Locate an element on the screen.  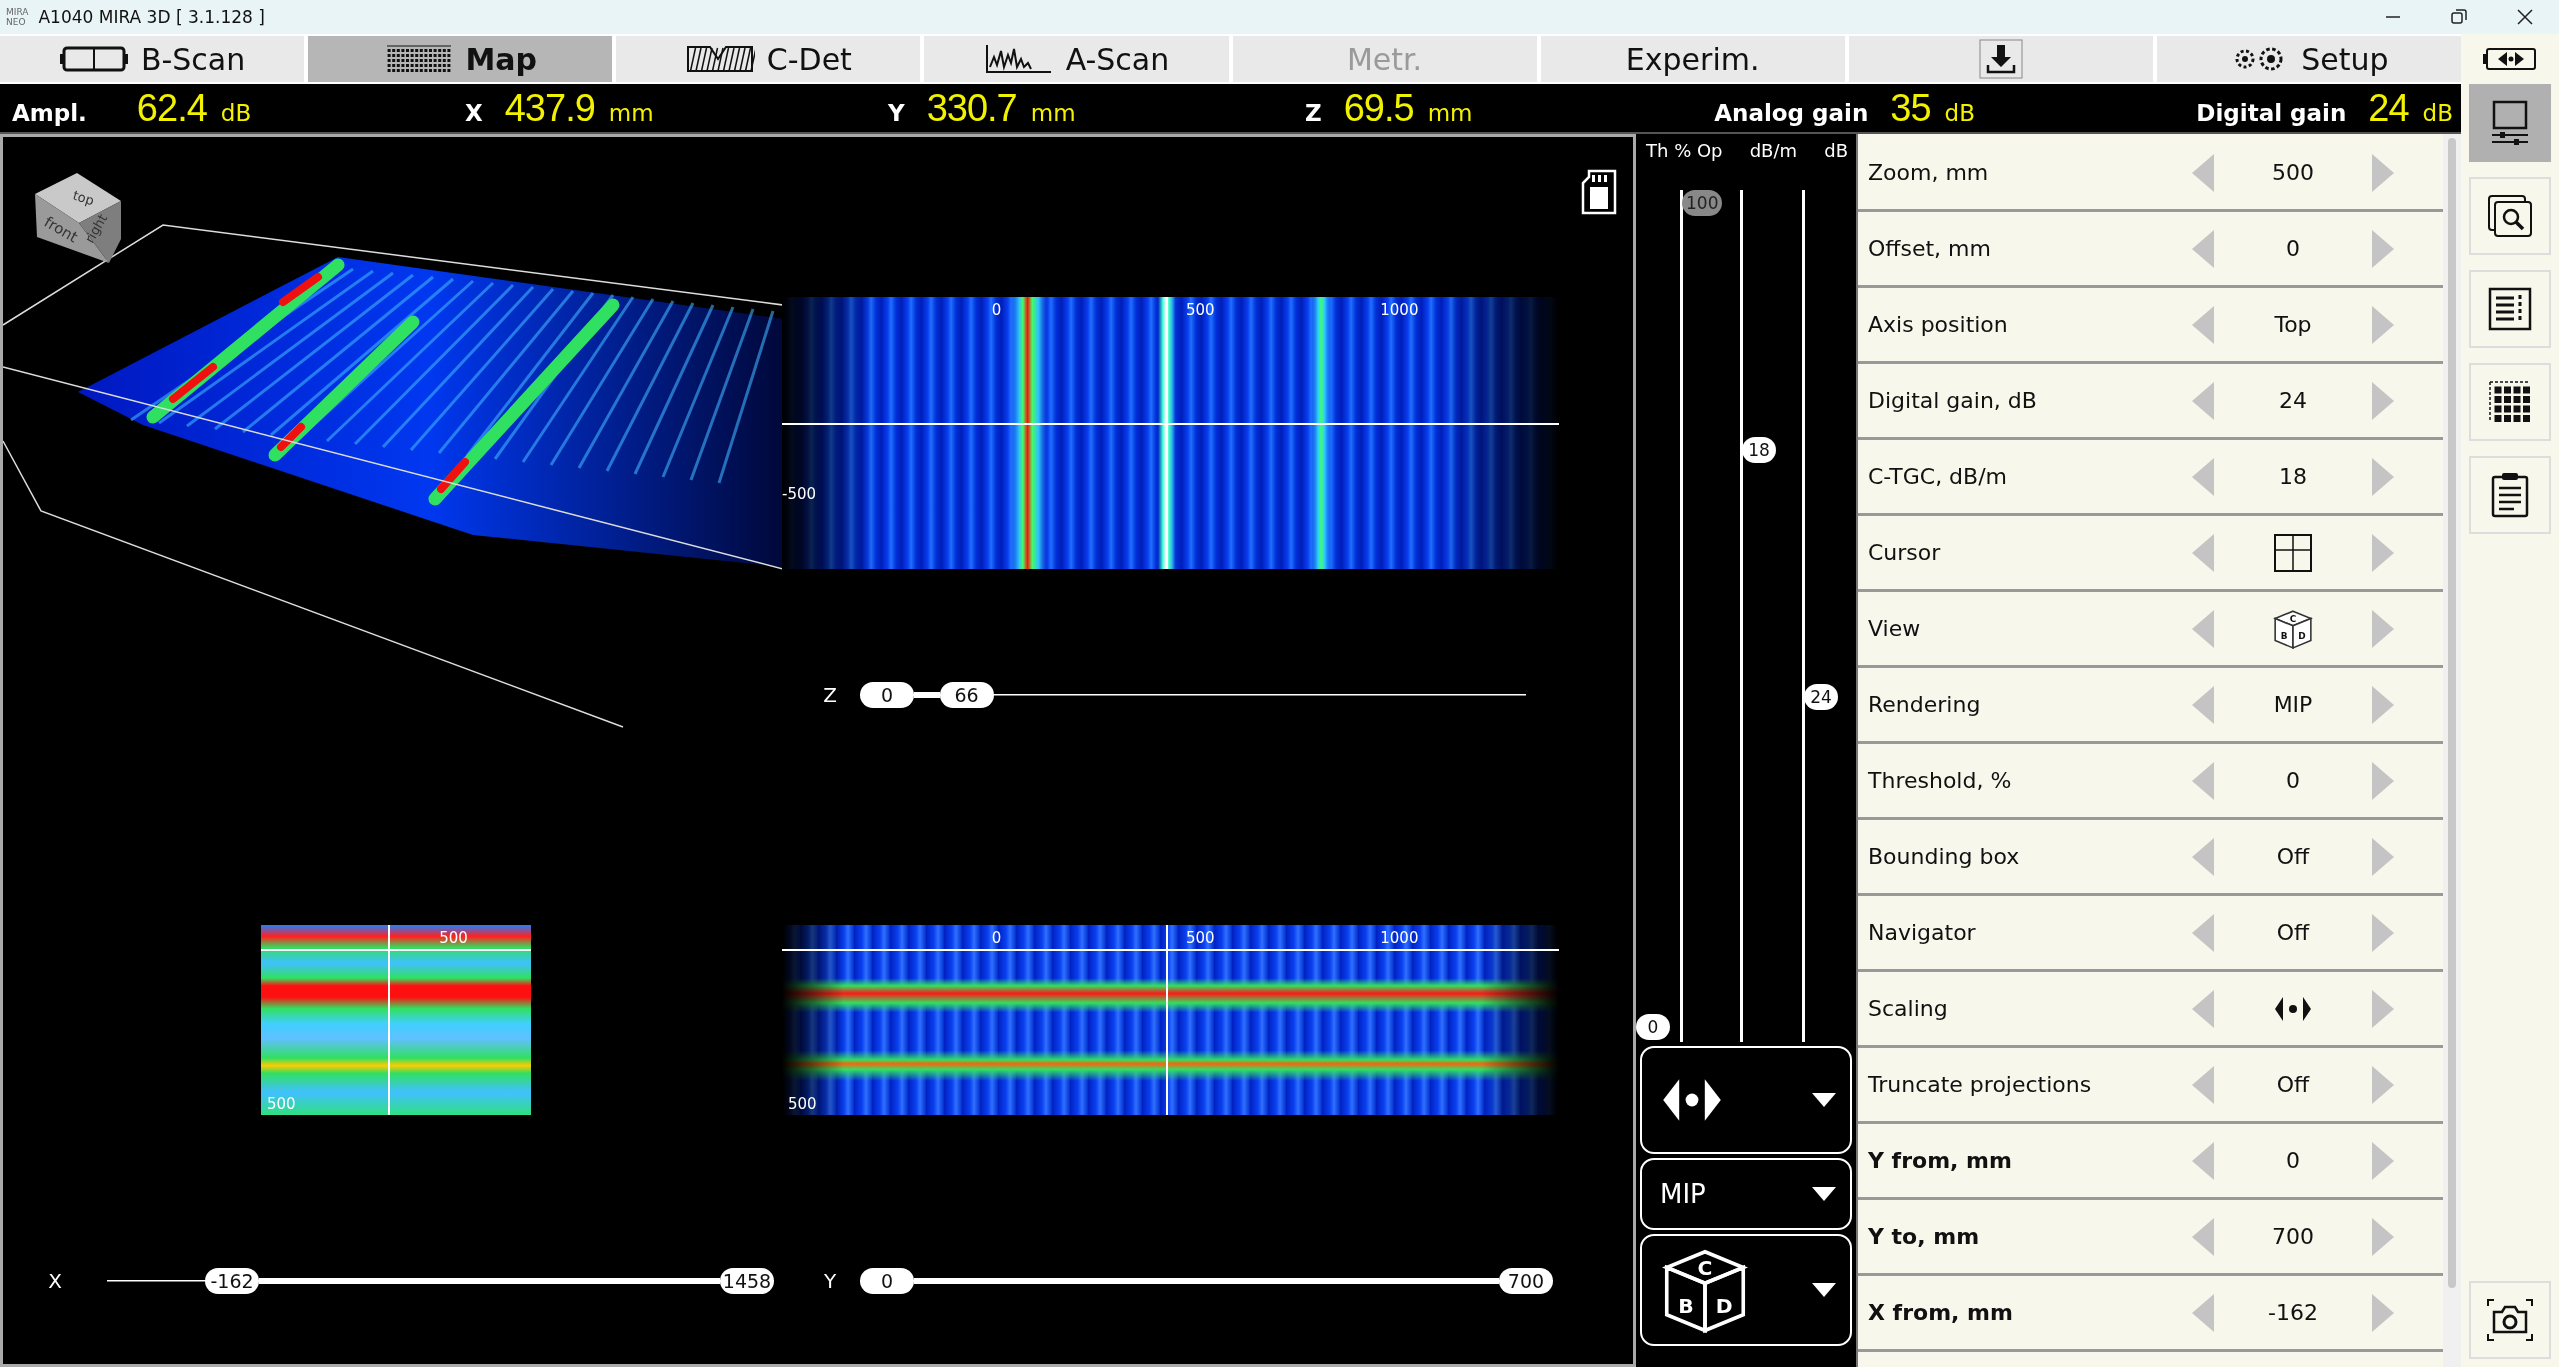
download-icon is located at coordinates (2000, 59).